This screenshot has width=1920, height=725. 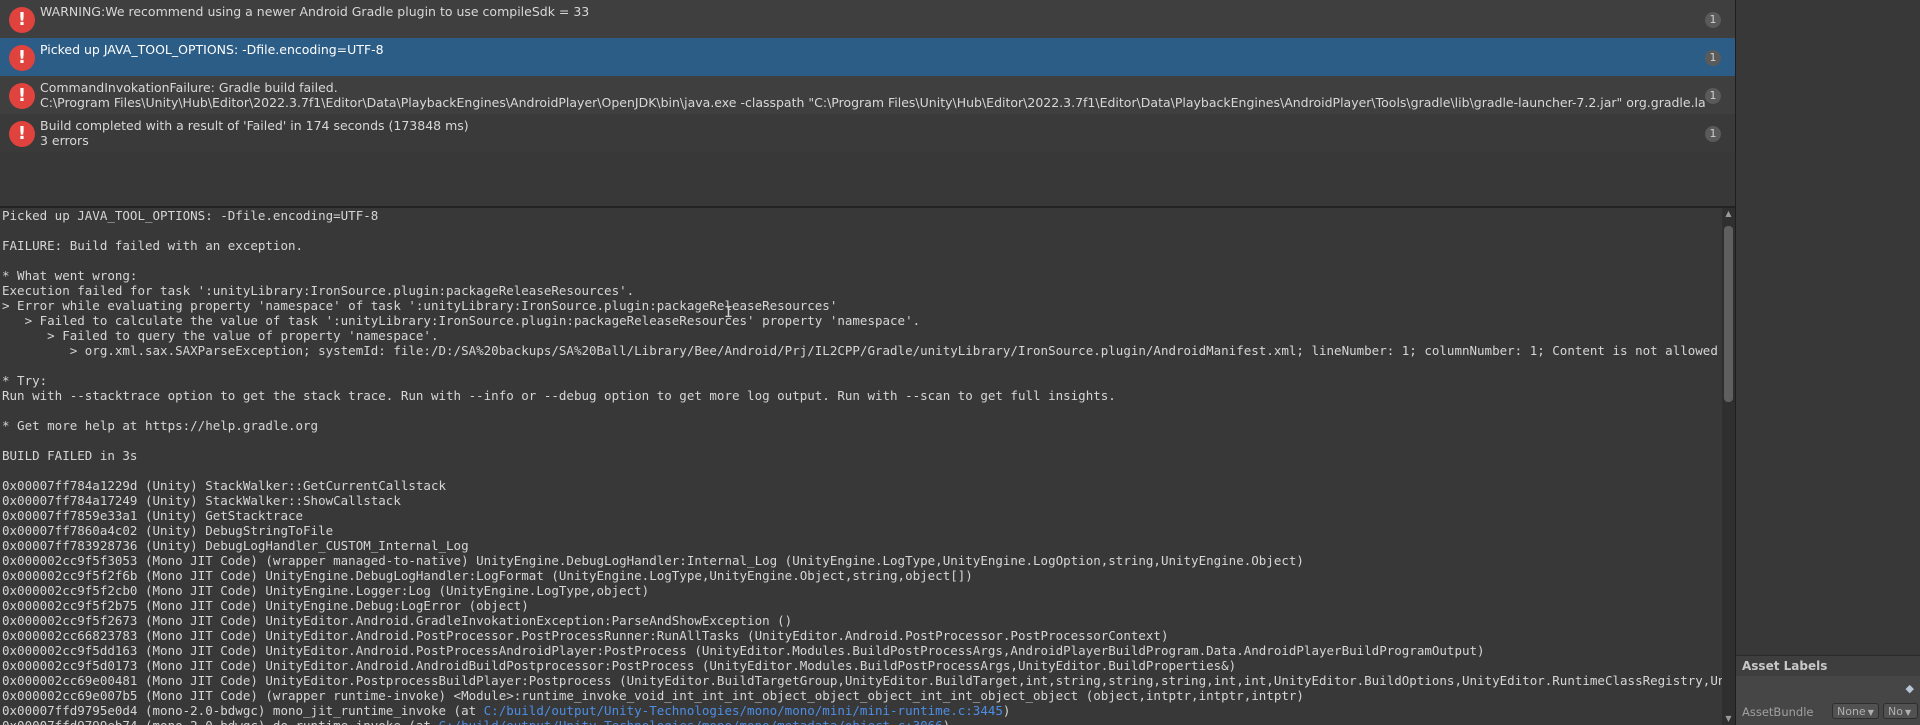 What do you see at coordinates (1828, 362) in the screenshot?
I see `inspector-panel: Asset Labels ◆ AssetBundle None ▼ No ▼` at bounding box center [1828, 362].